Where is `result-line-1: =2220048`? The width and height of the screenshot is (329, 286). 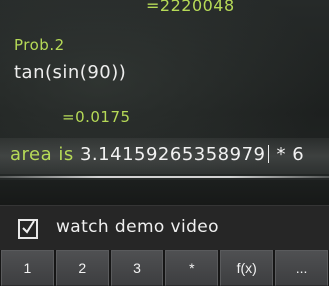 result-line-1: =2220048 is located at coordinates (190, 7).